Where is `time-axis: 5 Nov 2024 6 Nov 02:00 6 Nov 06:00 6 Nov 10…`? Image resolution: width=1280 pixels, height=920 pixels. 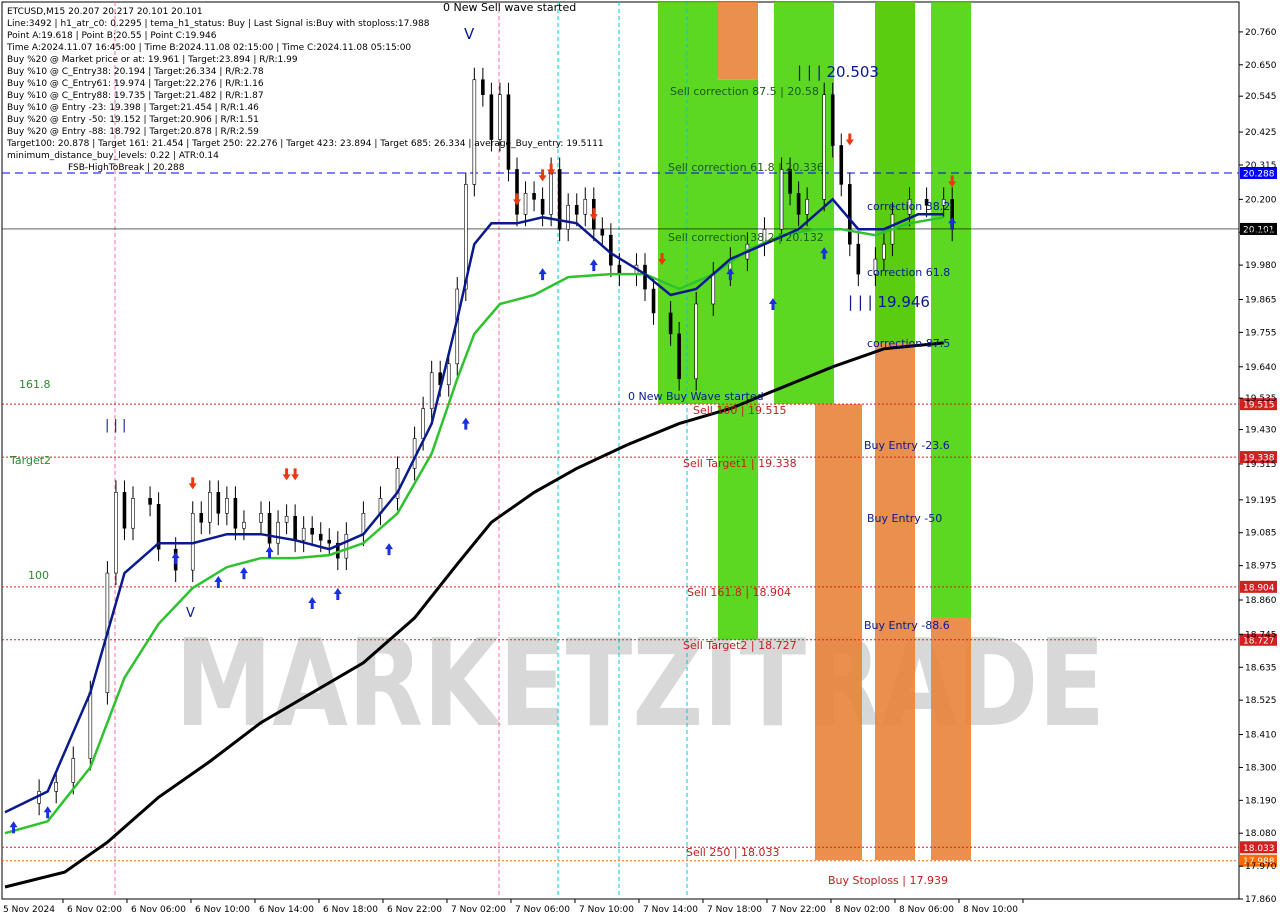 time-axis: 5 Nov 2024 6 Nov 02:00 6 Nov 06:00 6 Nov 10… is located at coordinates (513, 907).